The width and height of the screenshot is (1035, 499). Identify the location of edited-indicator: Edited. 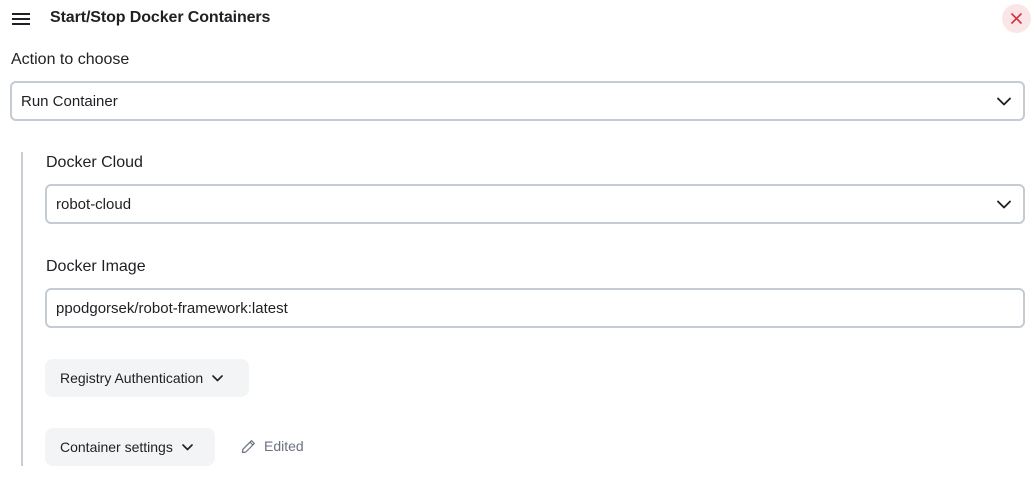
(272, 446).